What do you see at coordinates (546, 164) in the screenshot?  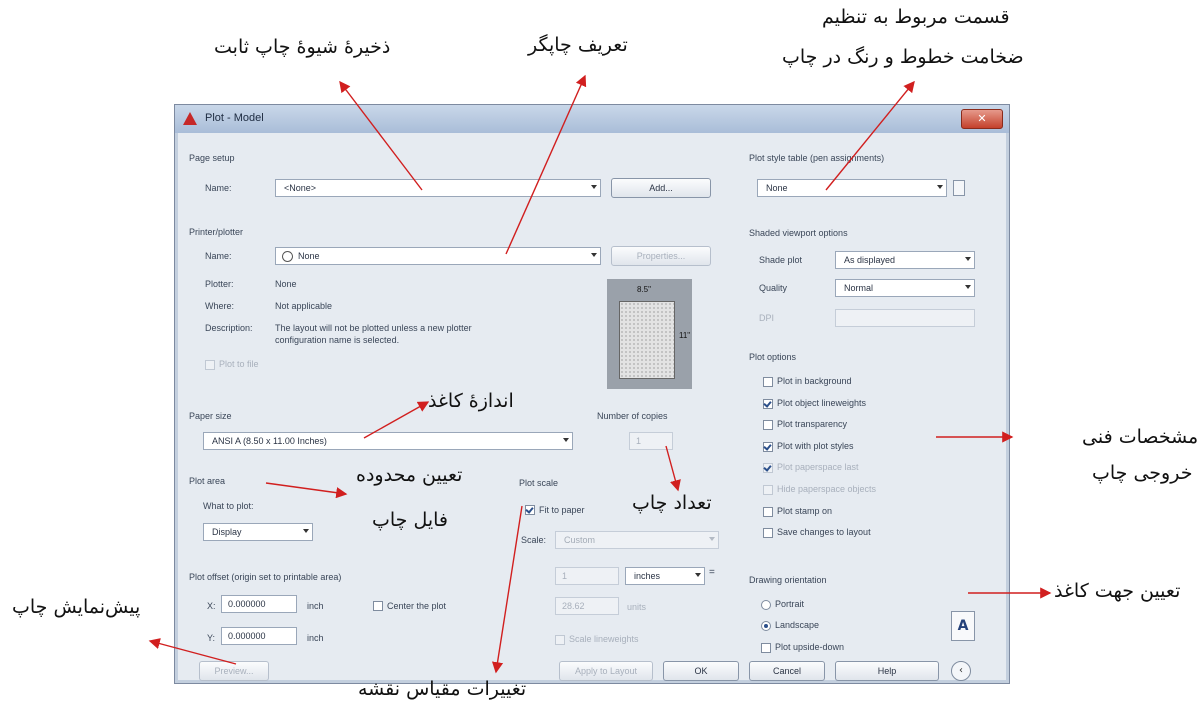 I see `arrow-printer-def` at bounding box center [546, 164].